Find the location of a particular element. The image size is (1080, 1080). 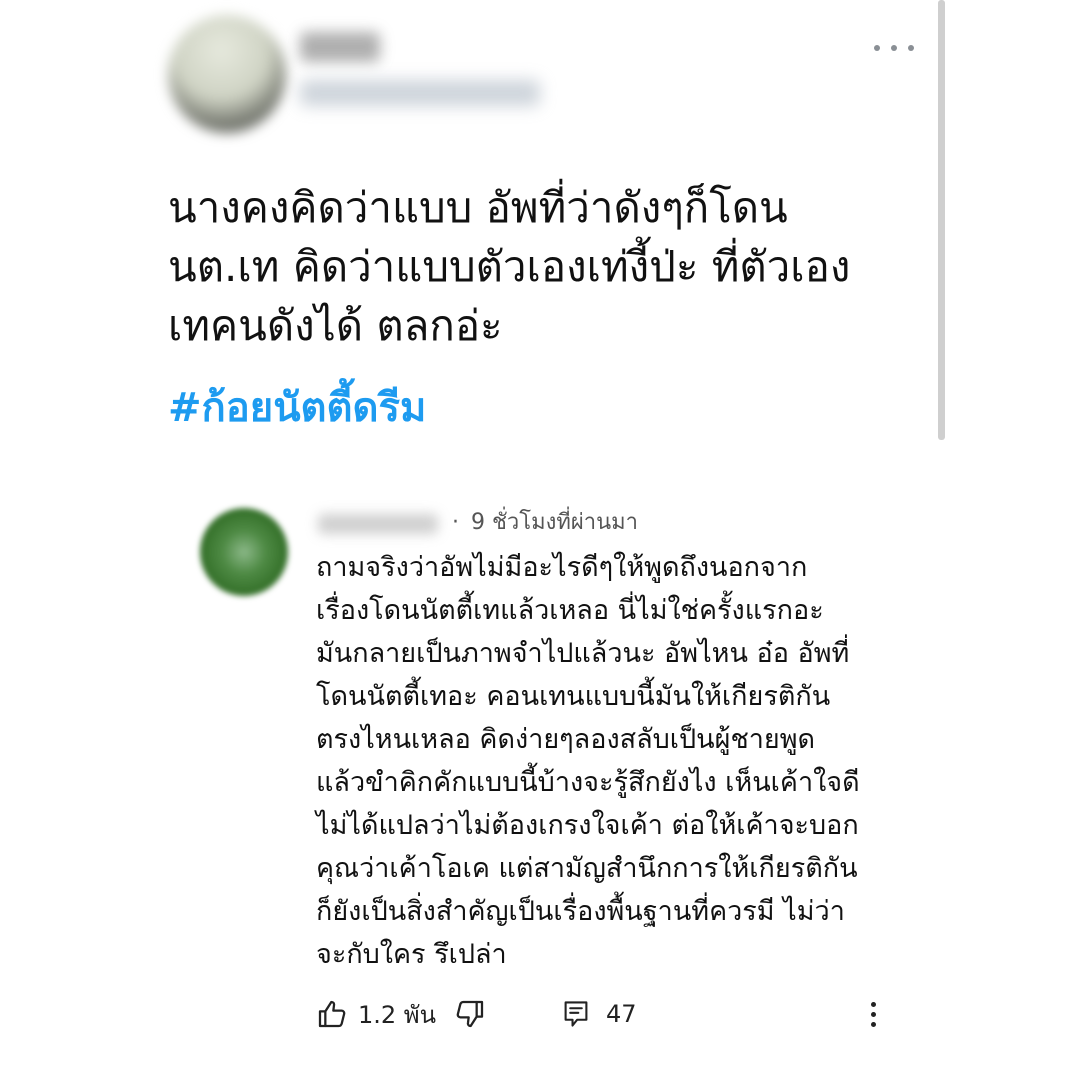

more-vertical-icon is located at coordinates (873, 1014).